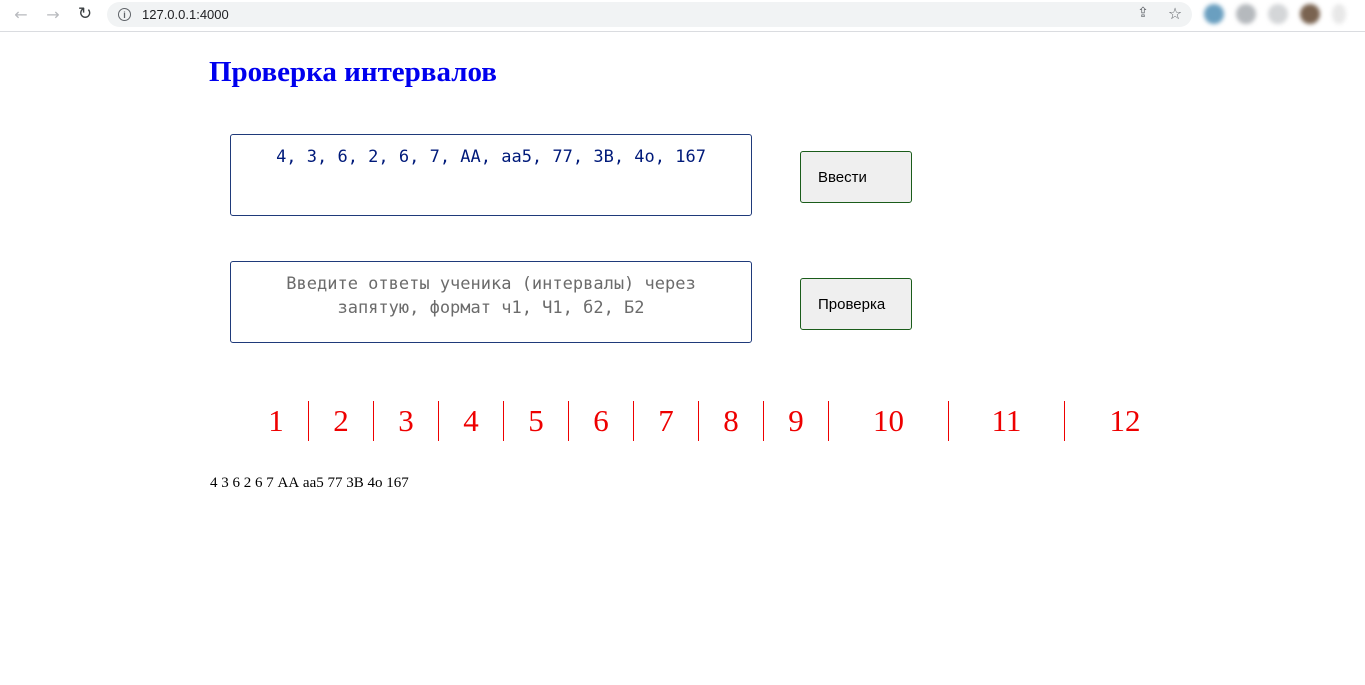 Image resolution: width=1365 pixels, height=685 pixels. I want to click on address-bar: i 127.0.0.1:4000, so click(649, 14).